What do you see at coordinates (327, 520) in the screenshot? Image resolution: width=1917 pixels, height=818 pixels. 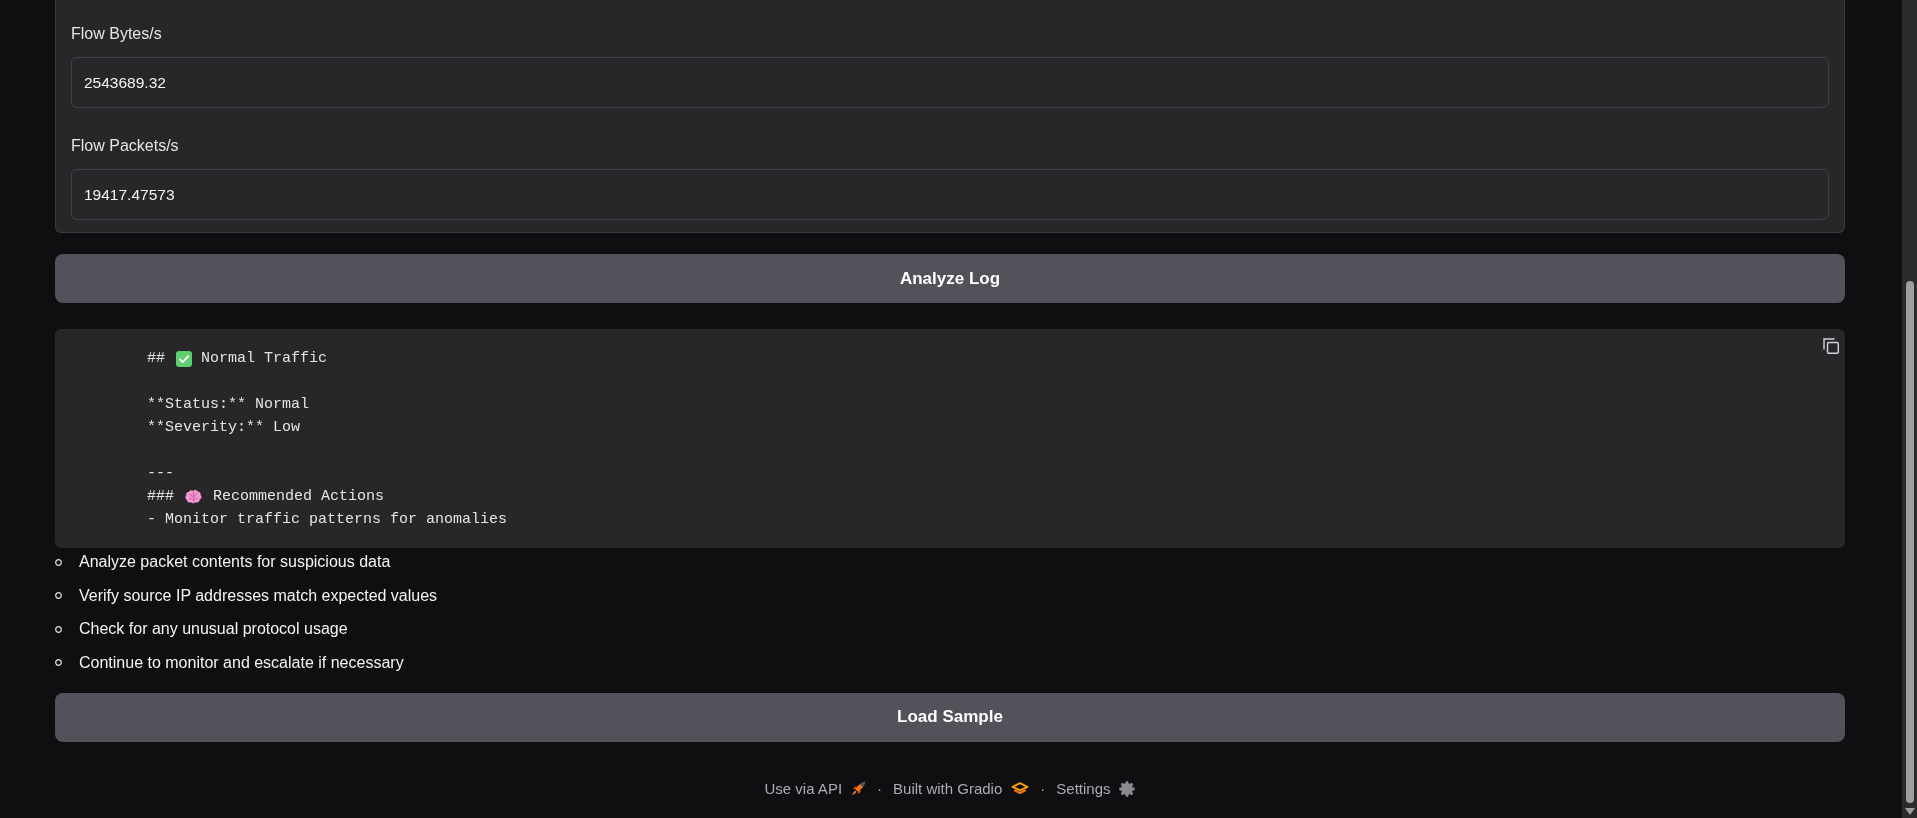 I see `code-line: - Monitor traffic patterns for anomalies` at bounding box center [327, 520].